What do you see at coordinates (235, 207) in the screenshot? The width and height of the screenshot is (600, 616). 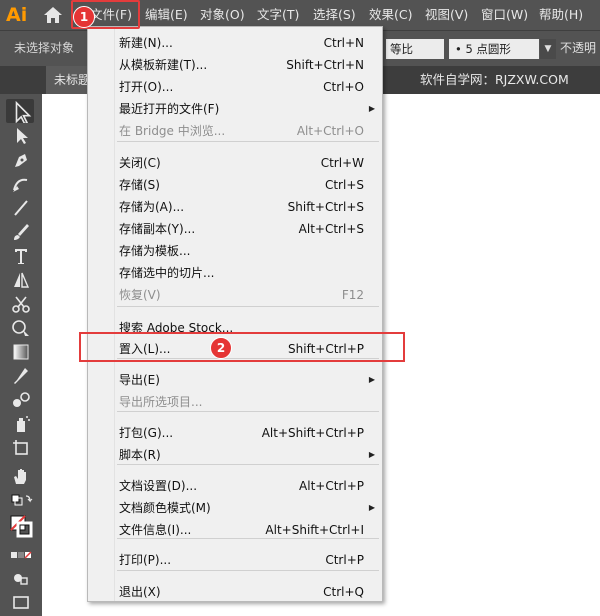 I see `menu-item-save-as: 存储为(A)... Shift+Ctrl+S` at bounding box center [235, 207].